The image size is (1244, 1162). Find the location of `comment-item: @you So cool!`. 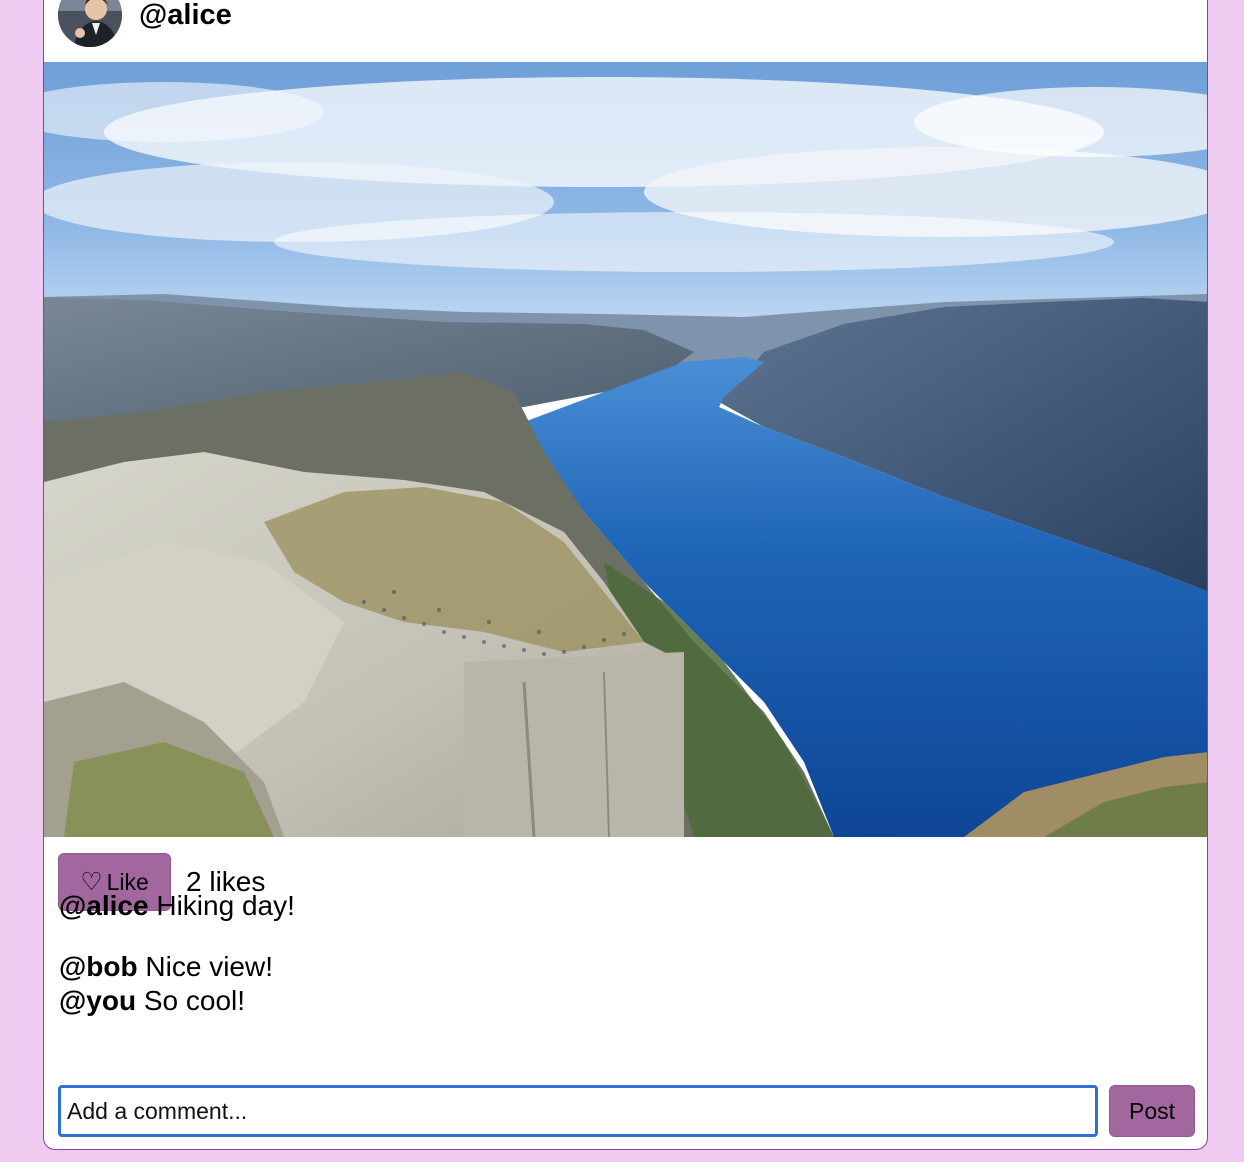

comment-item: @you So cool! is located at coordinates (166, 1001).